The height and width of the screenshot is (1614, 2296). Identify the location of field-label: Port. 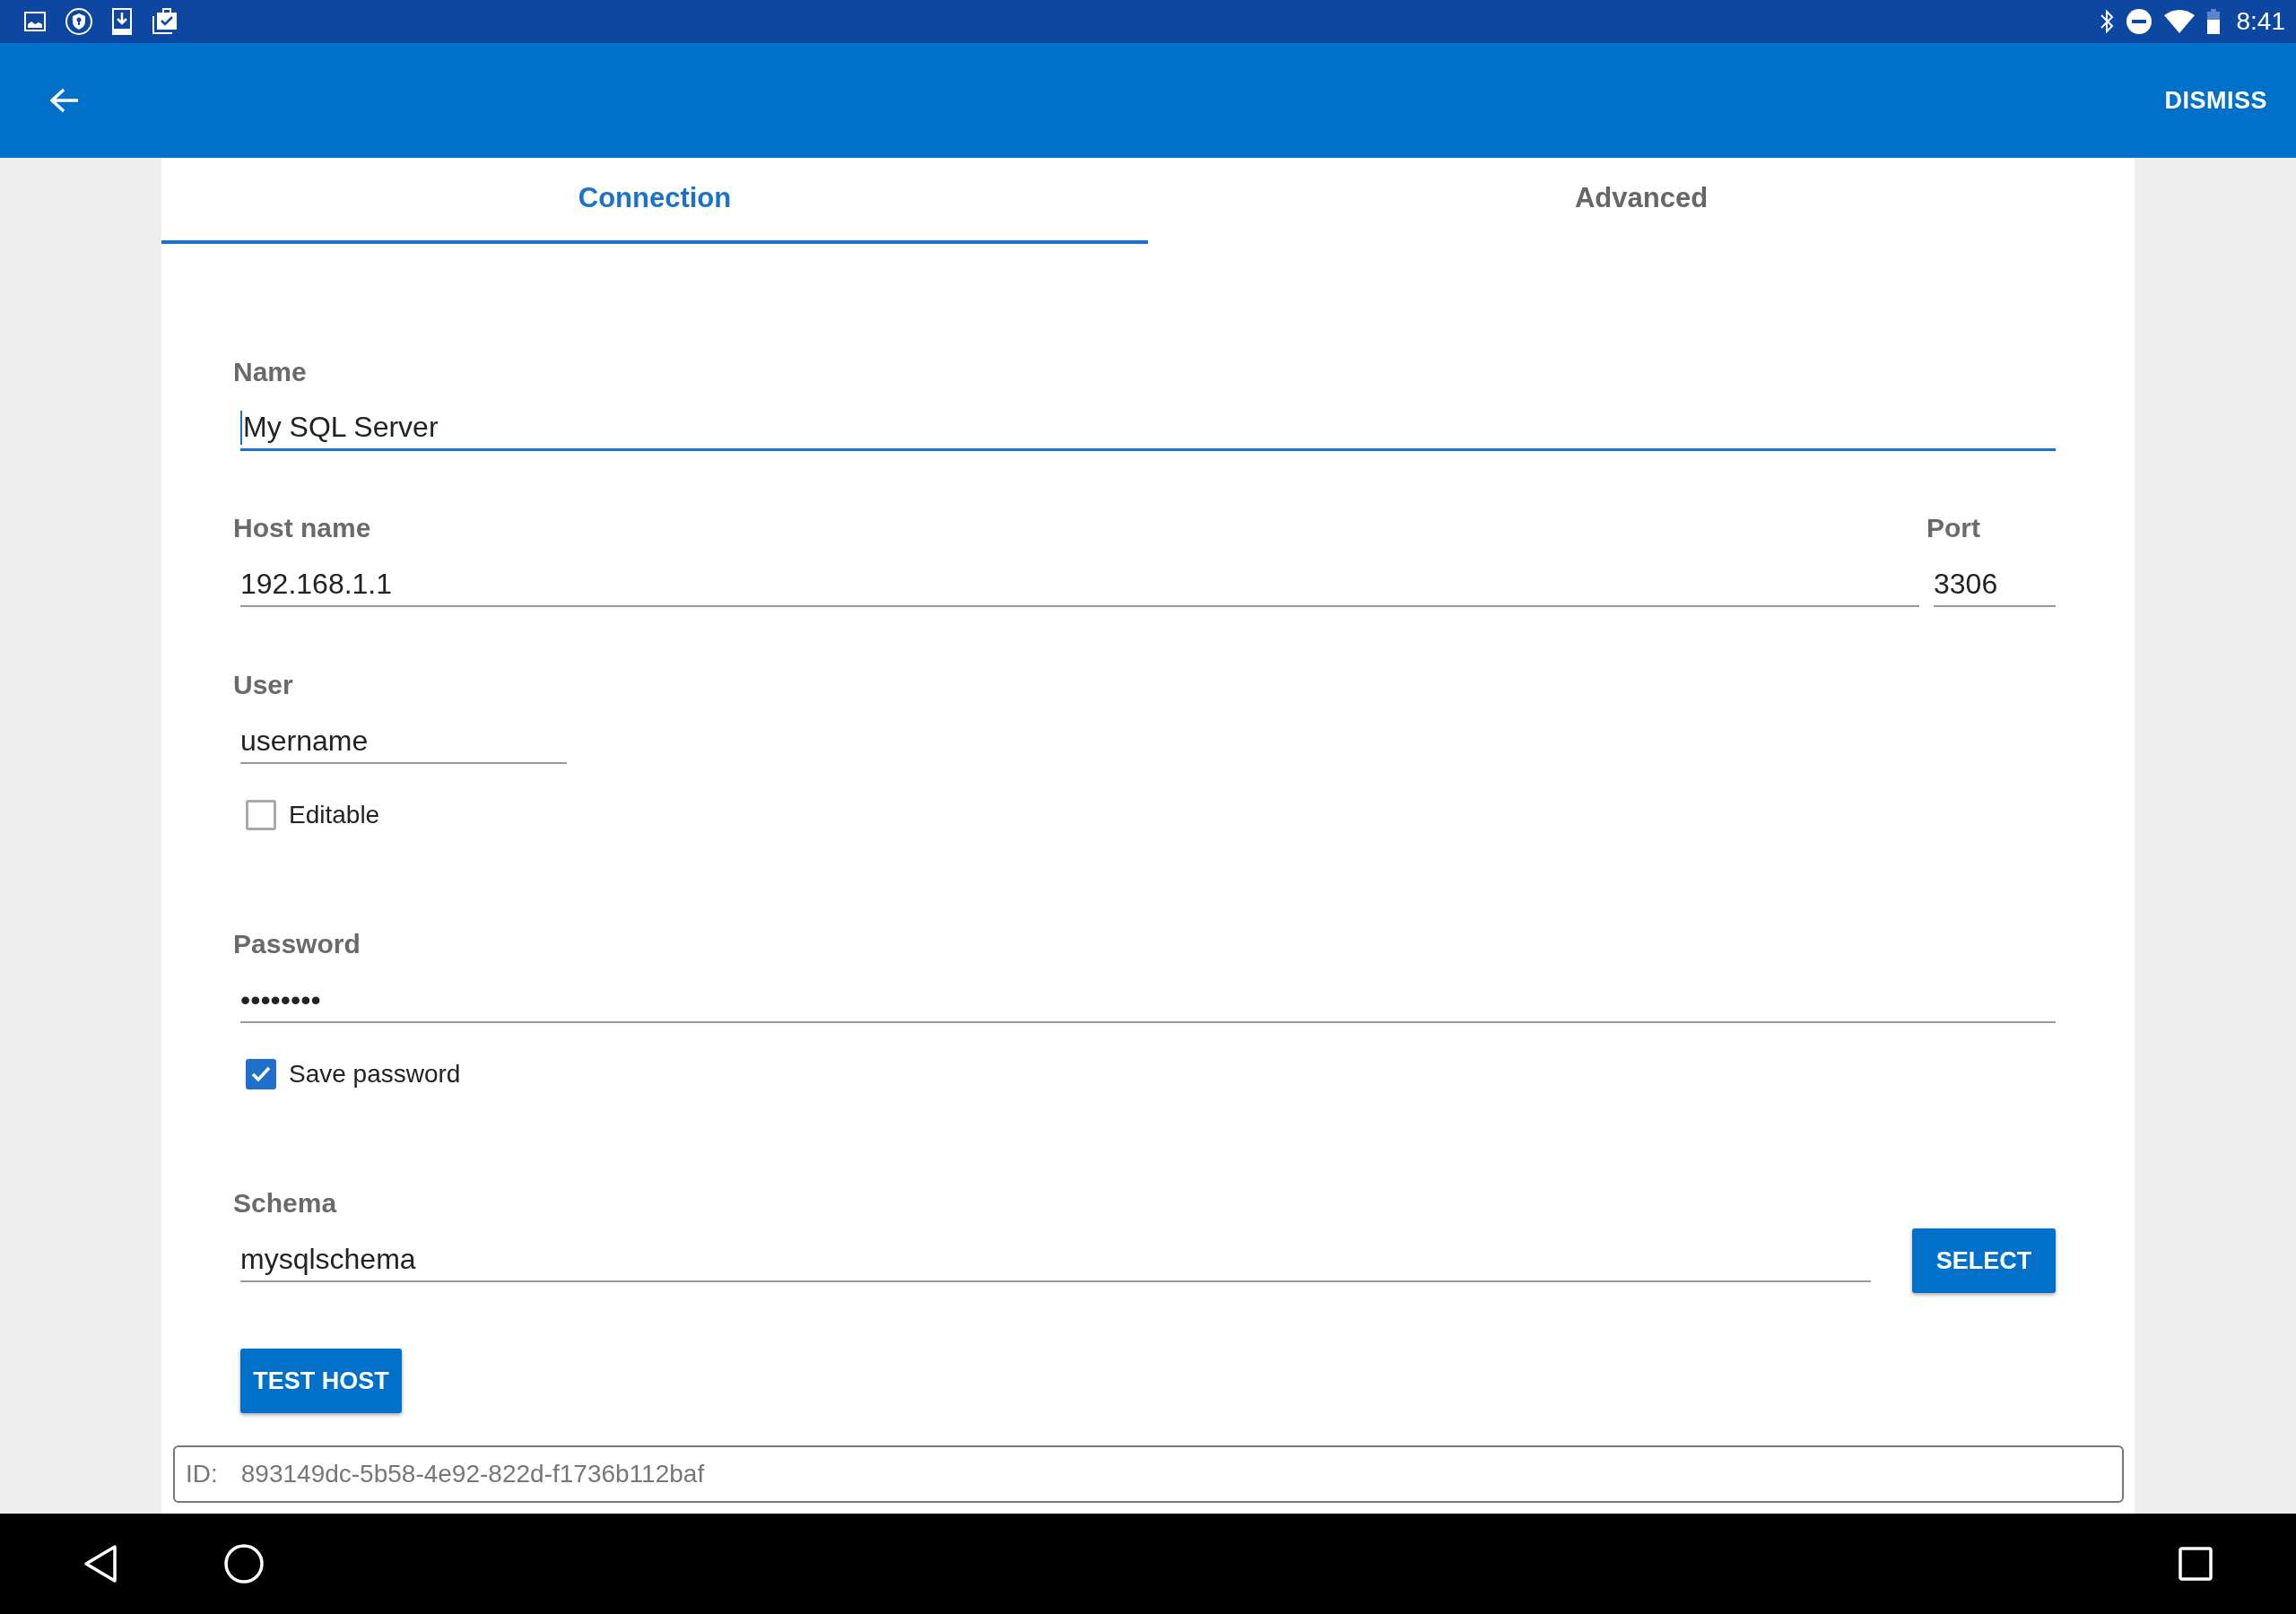
(1953, 528).